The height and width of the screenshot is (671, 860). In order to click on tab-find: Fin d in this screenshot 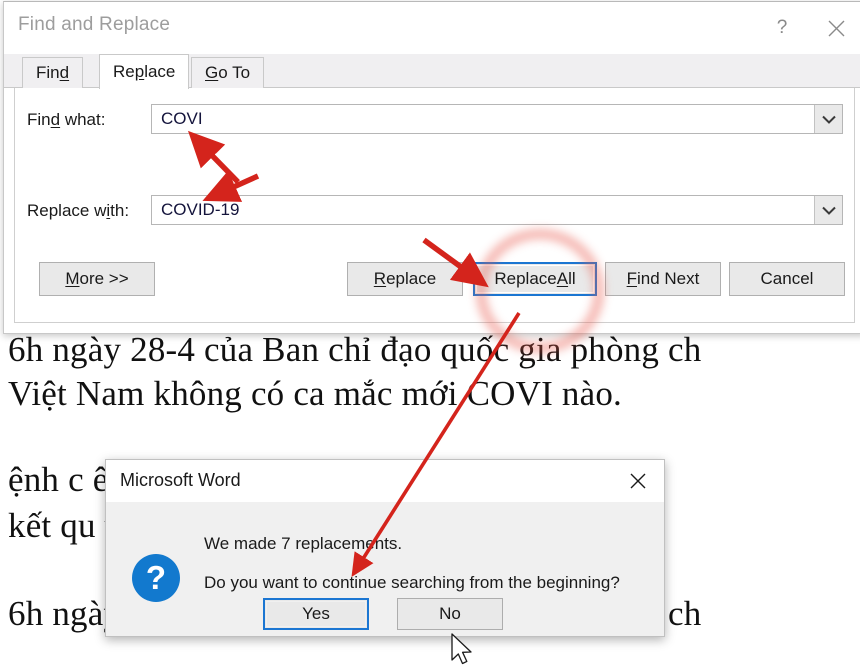, I will do `click(53, 72)`.